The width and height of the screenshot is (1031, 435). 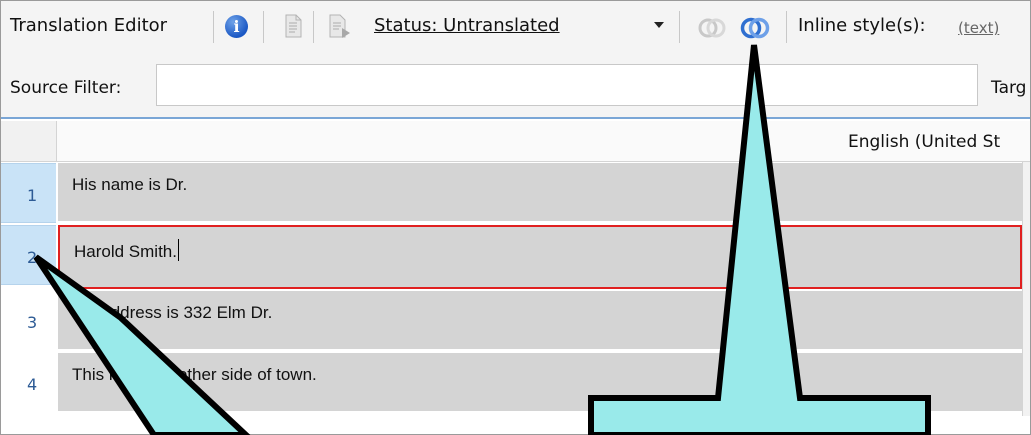 What do you see at coordinates (515, 141) in the screenshot?
I see `grid-column-header: English (United St` at bounding box center [515, 141].